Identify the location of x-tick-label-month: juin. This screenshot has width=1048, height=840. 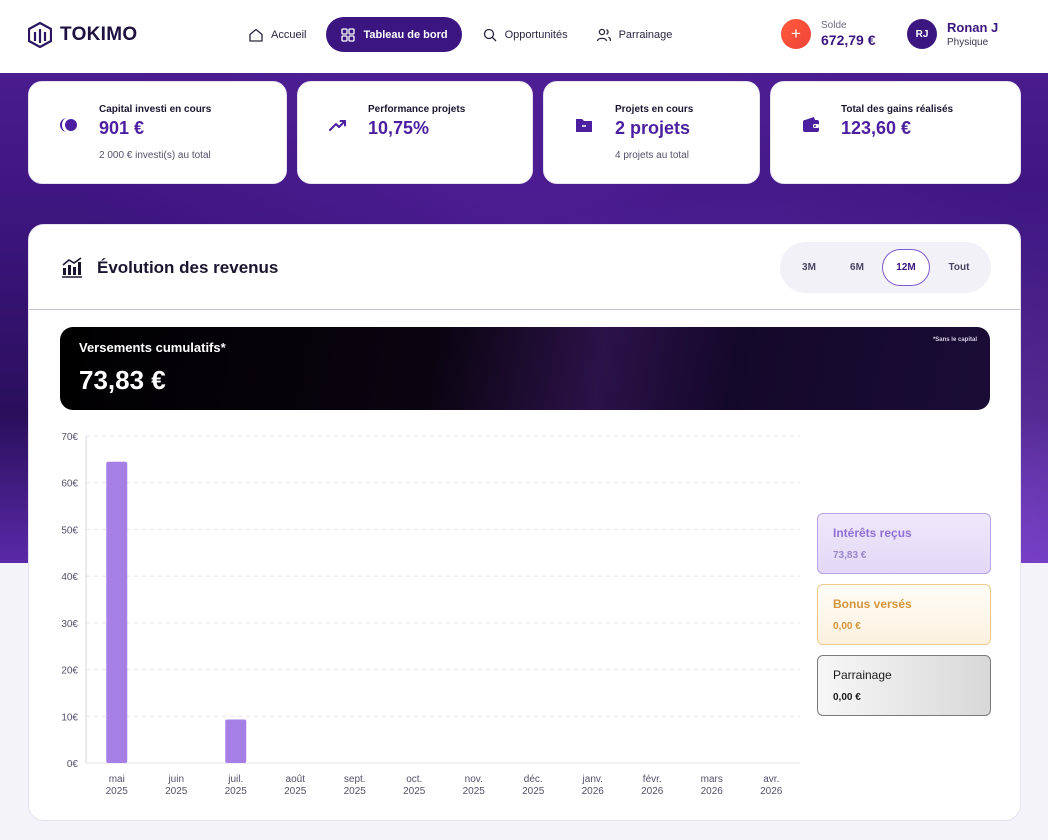
(175, 779).